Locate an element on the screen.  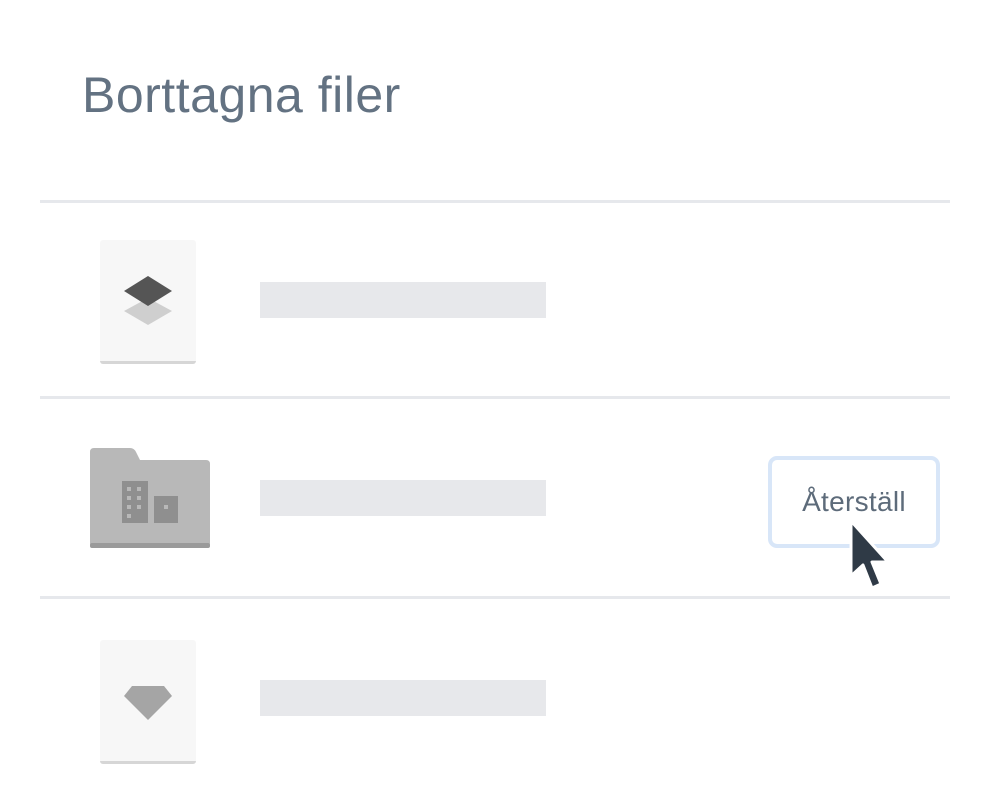
mouse-pointer-icon is located at coordinates (869, 554).